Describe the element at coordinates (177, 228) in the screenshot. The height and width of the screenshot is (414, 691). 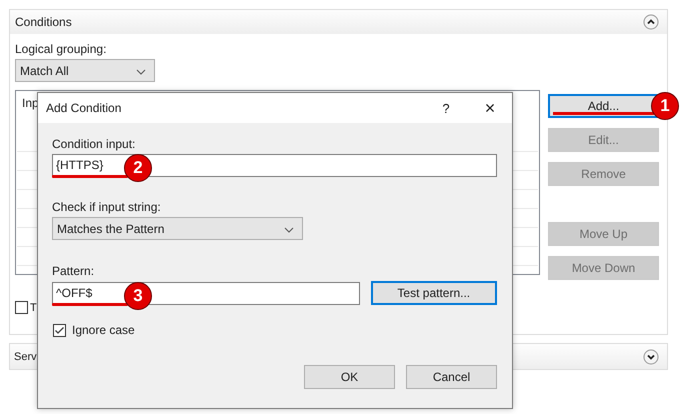
I see `dropdown: Matches the Pattern` at that location.